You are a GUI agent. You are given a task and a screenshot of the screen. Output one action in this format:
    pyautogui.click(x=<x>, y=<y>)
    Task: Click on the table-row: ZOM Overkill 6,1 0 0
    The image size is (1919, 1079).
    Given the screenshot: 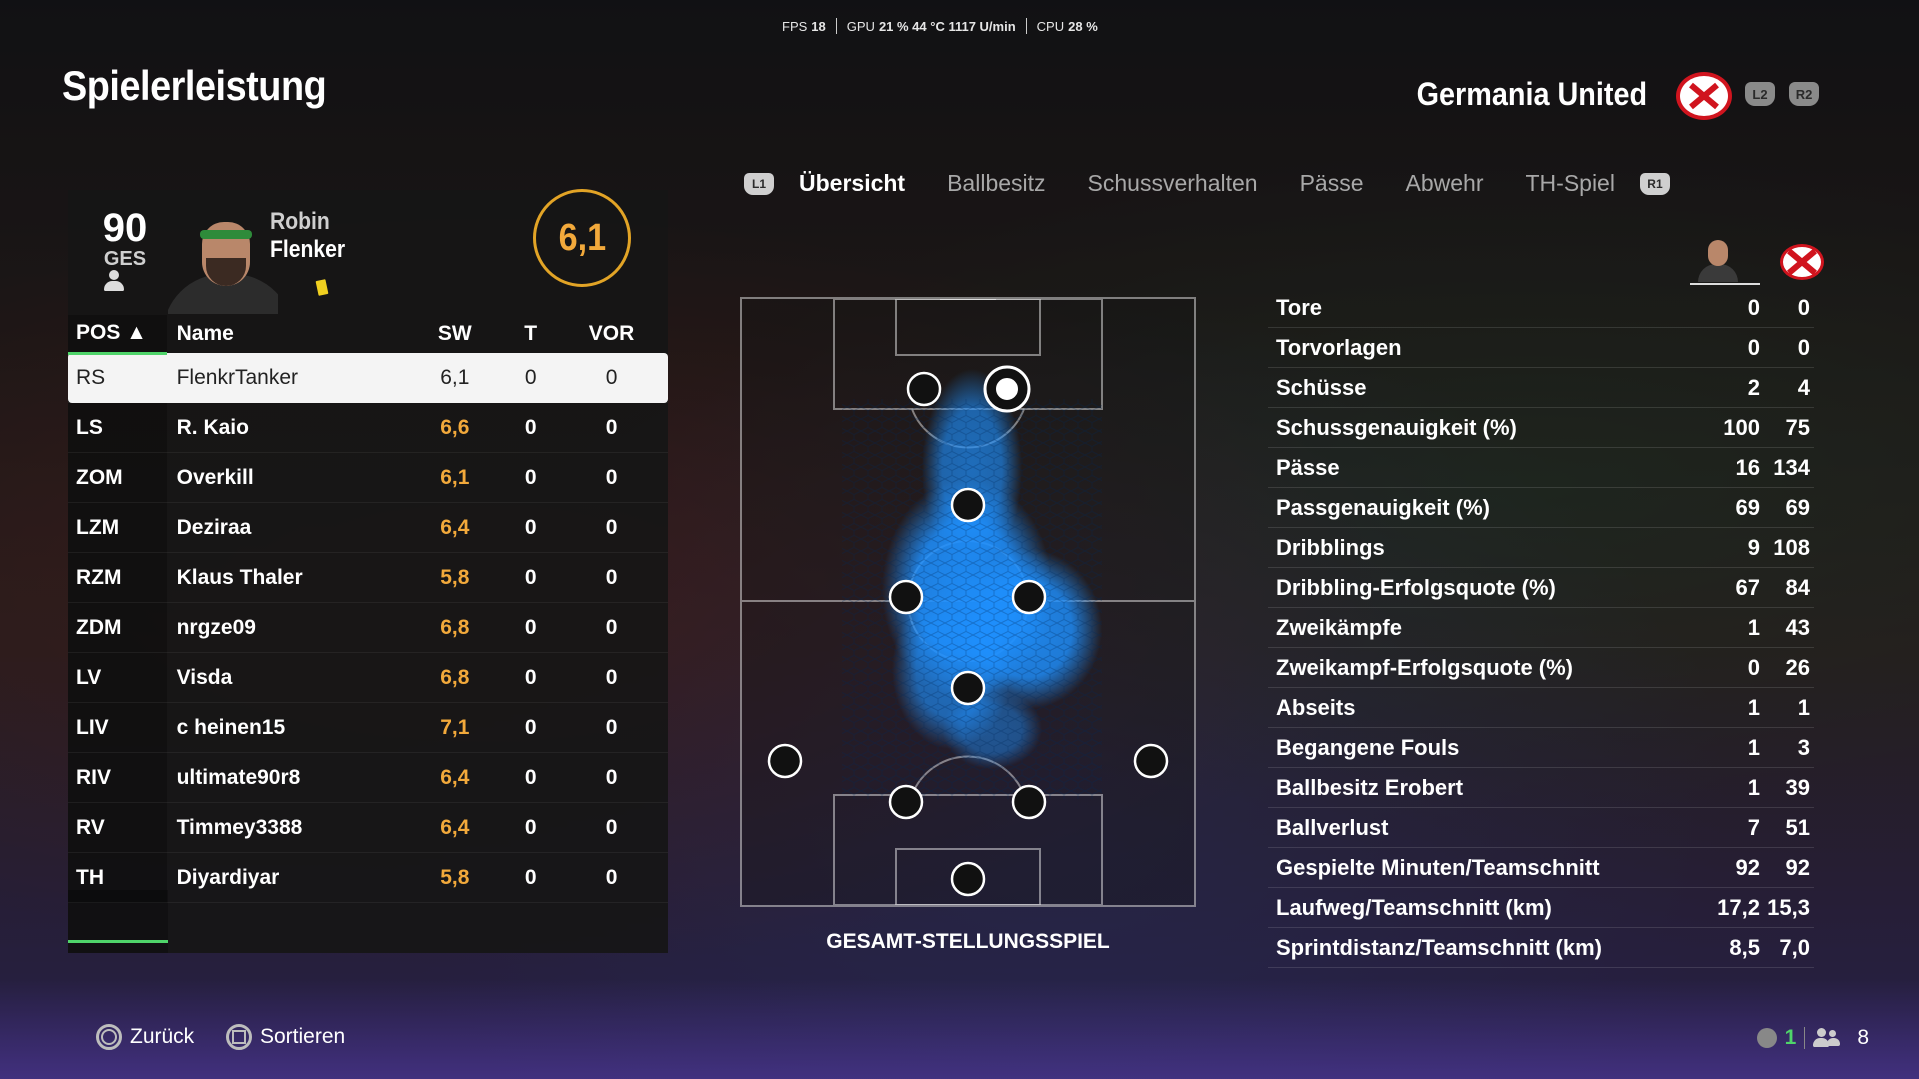 What is the action you would take?
    pyautogui.click(x=368, y=477)
    